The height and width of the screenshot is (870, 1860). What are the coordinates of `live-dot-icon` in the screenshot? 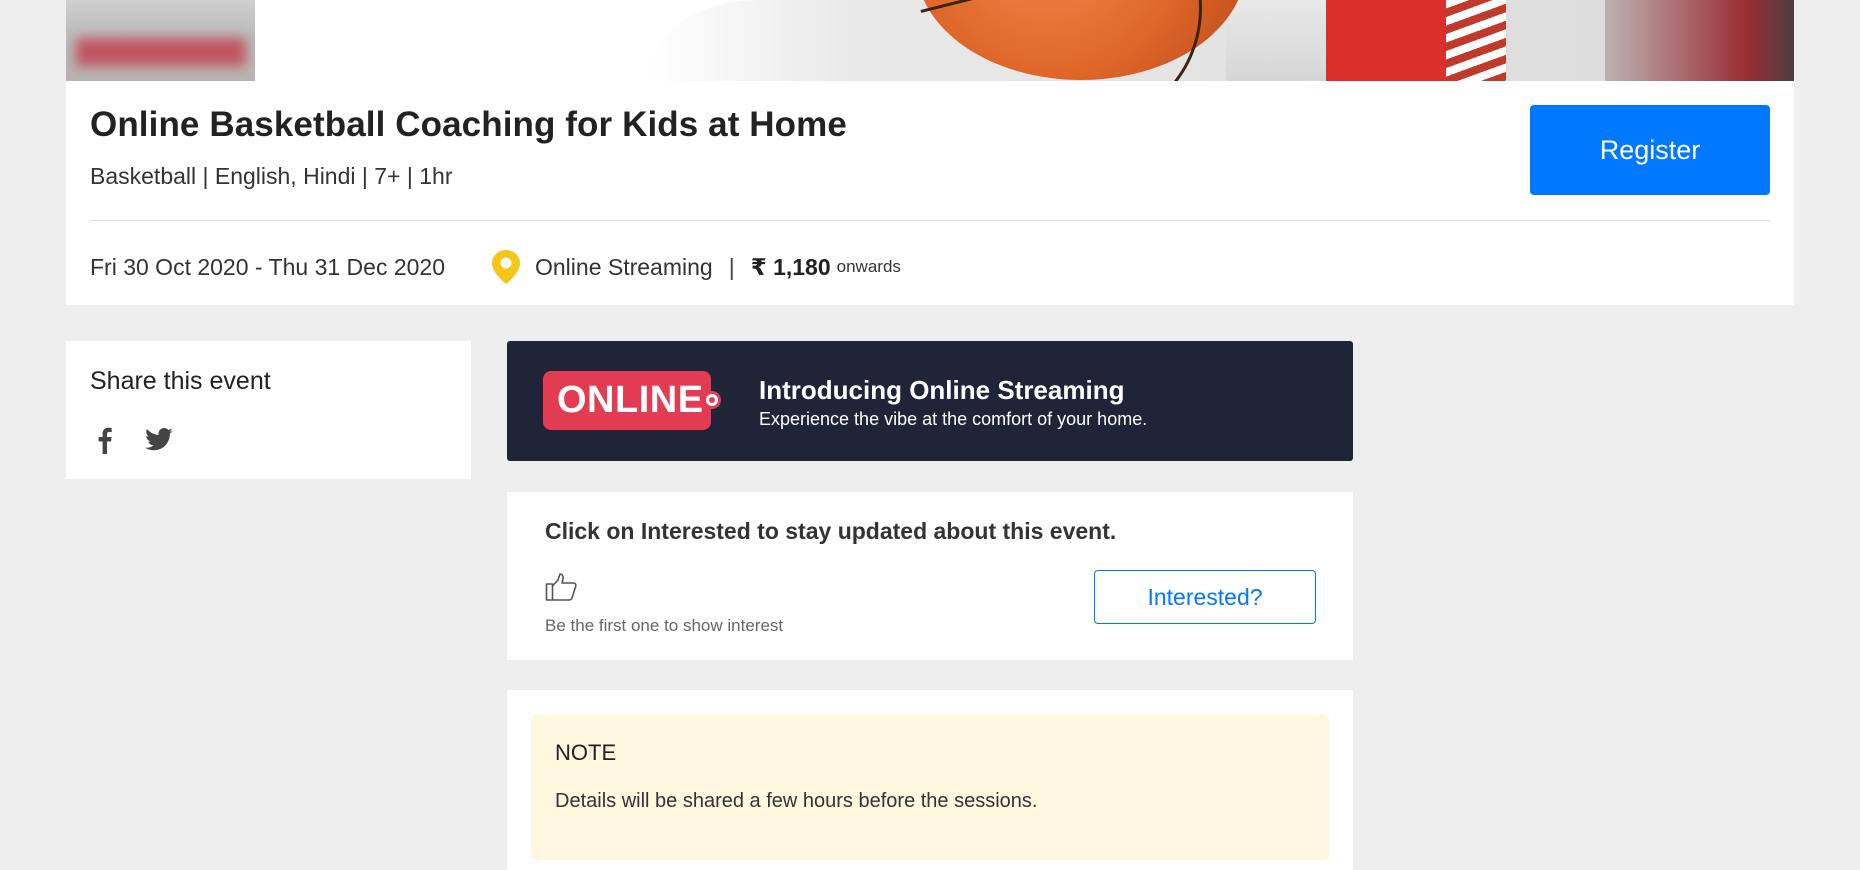 It's located at (712, 400).